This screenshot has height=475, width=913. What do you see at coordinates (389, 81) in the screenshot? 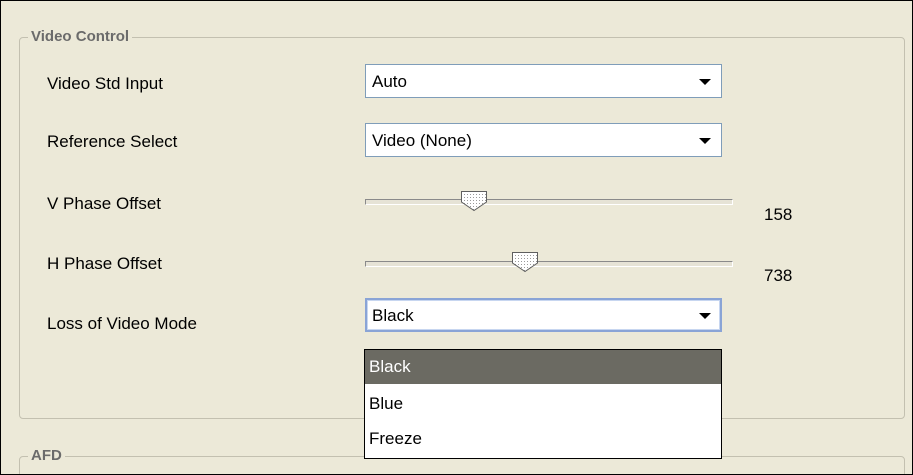
I see `video-std-input-value: Auto` at bounding box center [389, 81].